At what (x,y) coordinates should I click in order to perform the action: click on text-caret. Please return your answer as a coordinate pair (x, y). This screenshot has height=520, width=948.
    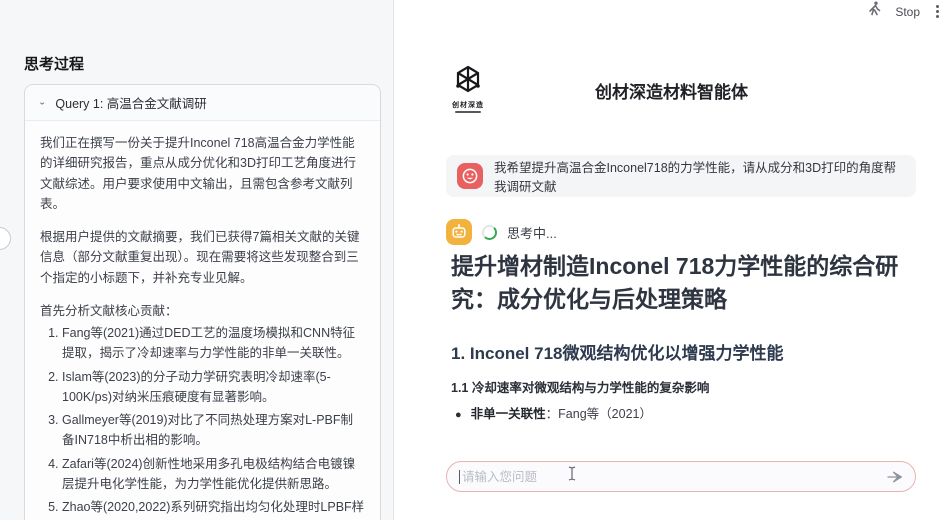
    Looking at the image, I should click on (459, 476).